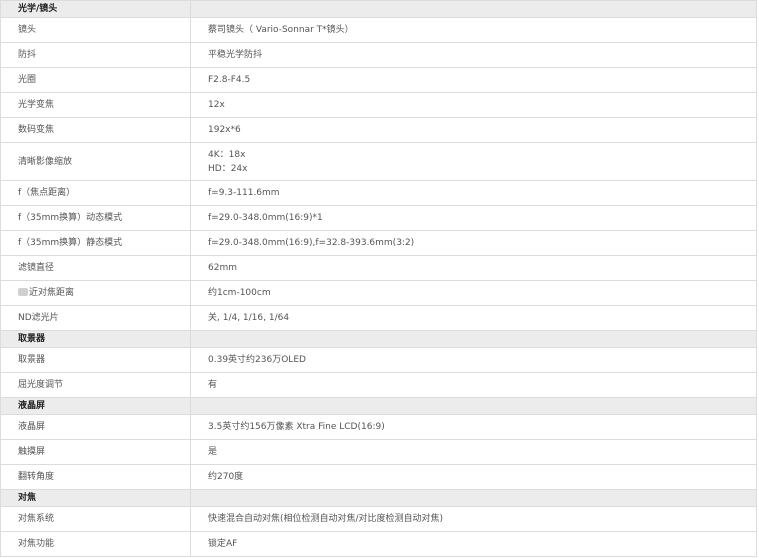 This screenshot has width=759, height=558. Describe the element at coordinates (36, 130) in the screenshot. I see `spec-label: 数码变焦` at that location.